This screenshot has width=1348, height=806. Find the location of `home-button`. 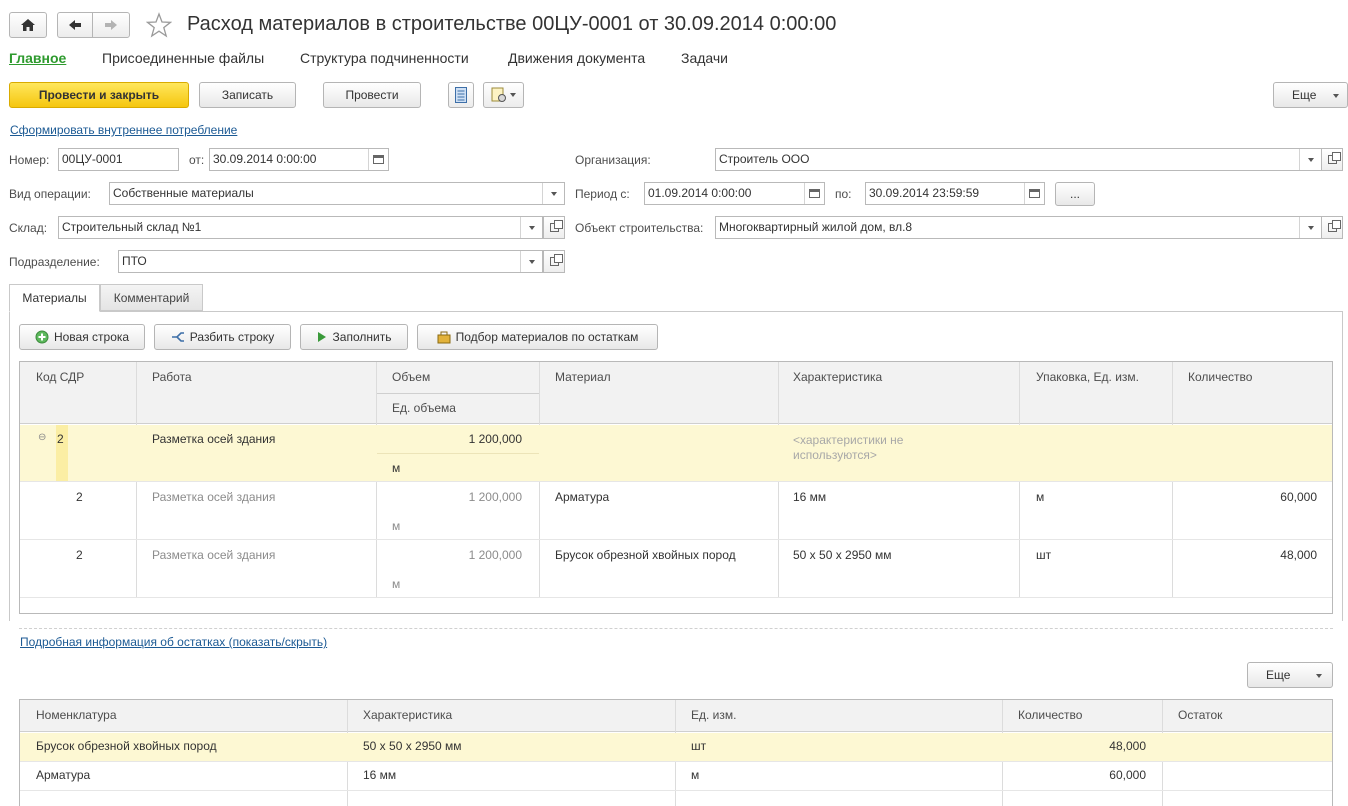

home-button is located at coordinates (28, 25).